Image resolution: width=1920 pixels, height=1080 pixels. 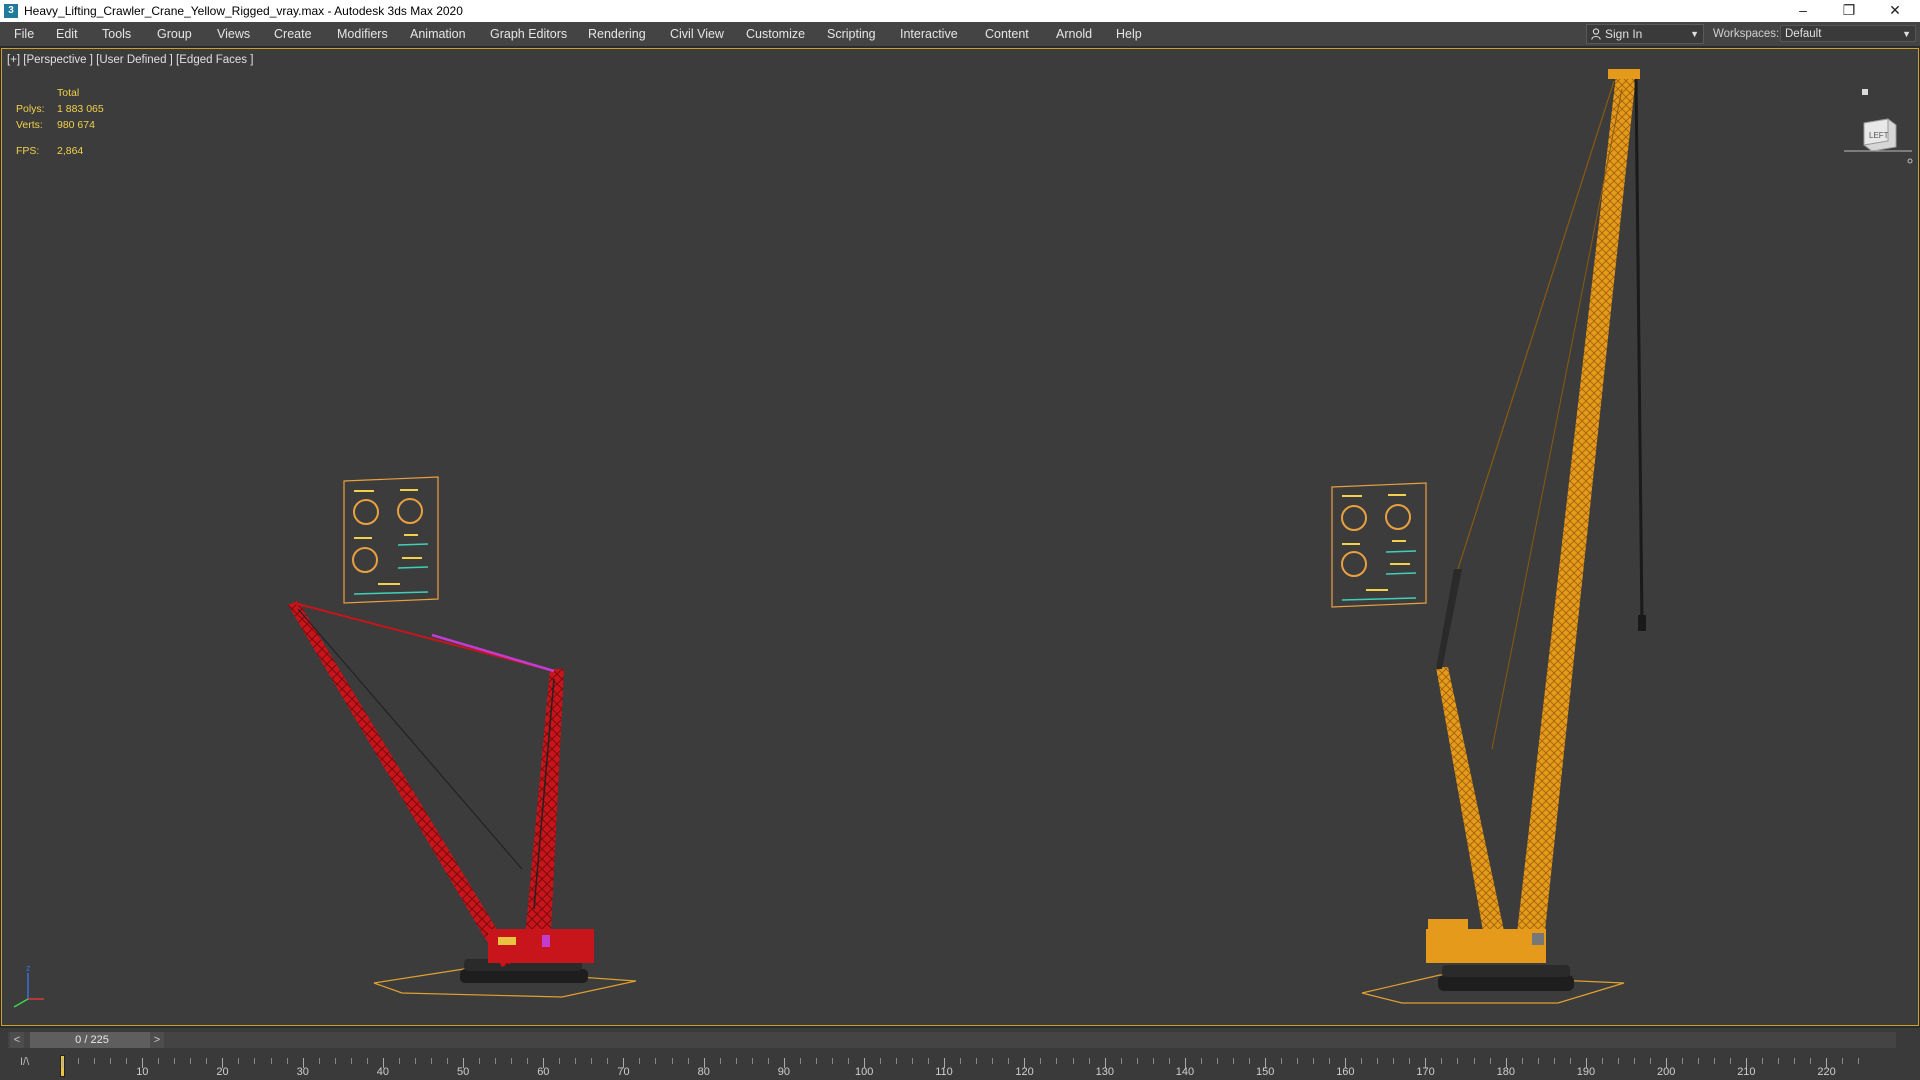 What do you see at coordinates (391, 540) in the screenshot?
I see `red-crane-control-panel` at bounding box center [391, 540].